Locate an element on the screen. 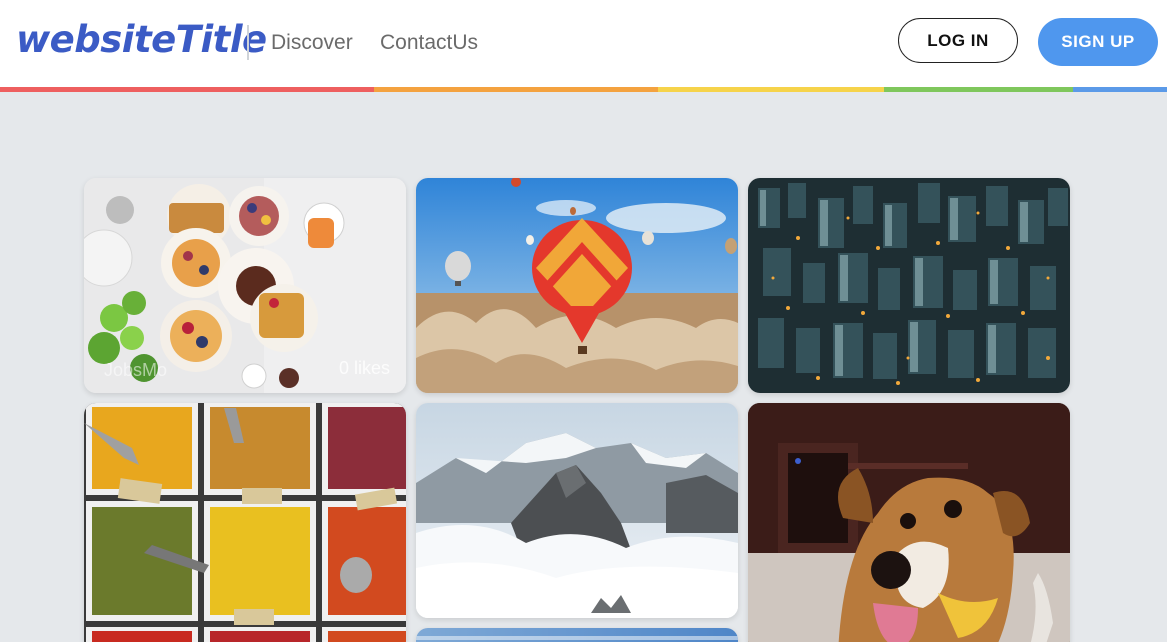 The width and height of the screenshot is (1167, 642). gallery-card-mountain is located at coordinates (577, 510).